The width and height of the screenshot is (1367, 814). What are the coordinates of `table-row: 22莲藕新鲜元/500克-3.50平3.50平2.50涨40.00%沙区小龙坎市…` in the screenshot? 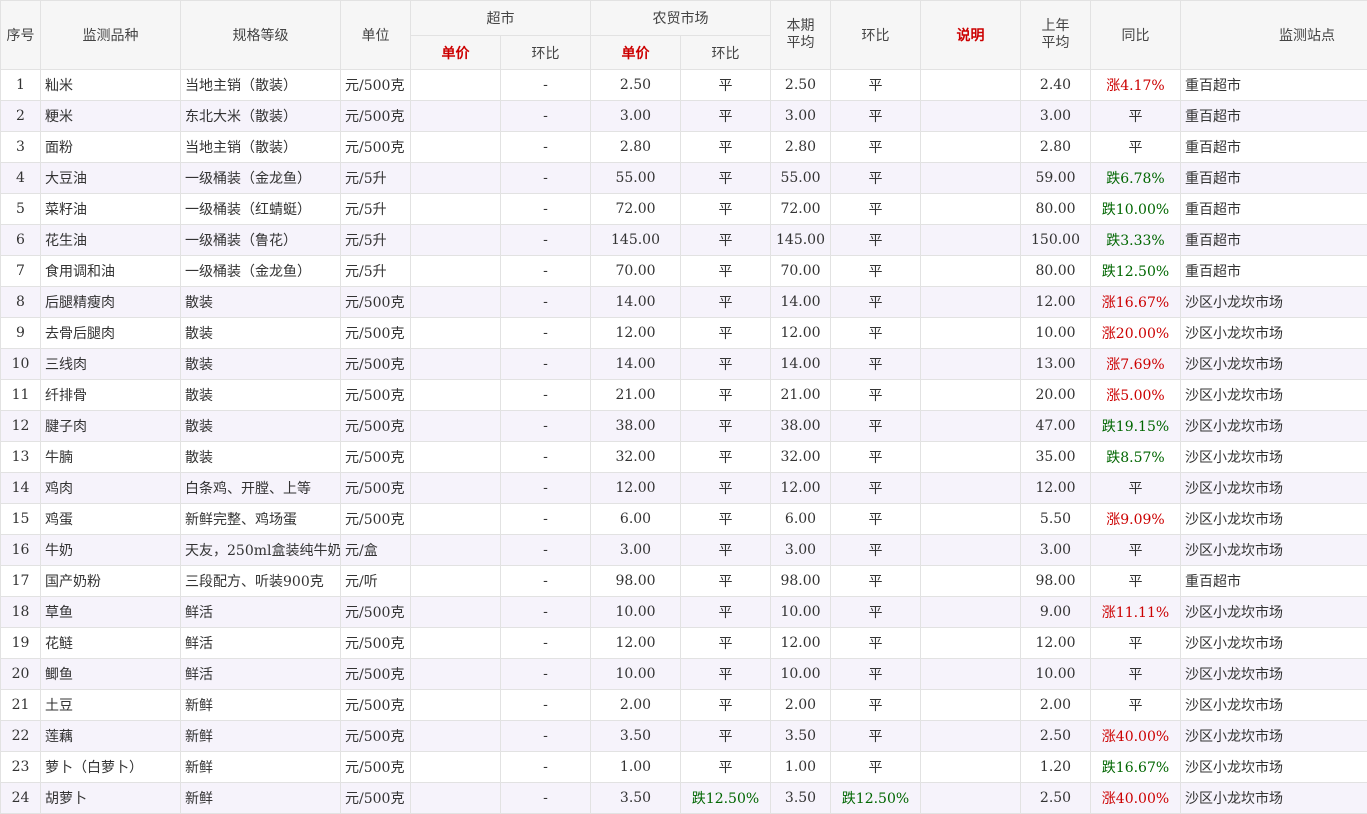 It's located at (684, 736).